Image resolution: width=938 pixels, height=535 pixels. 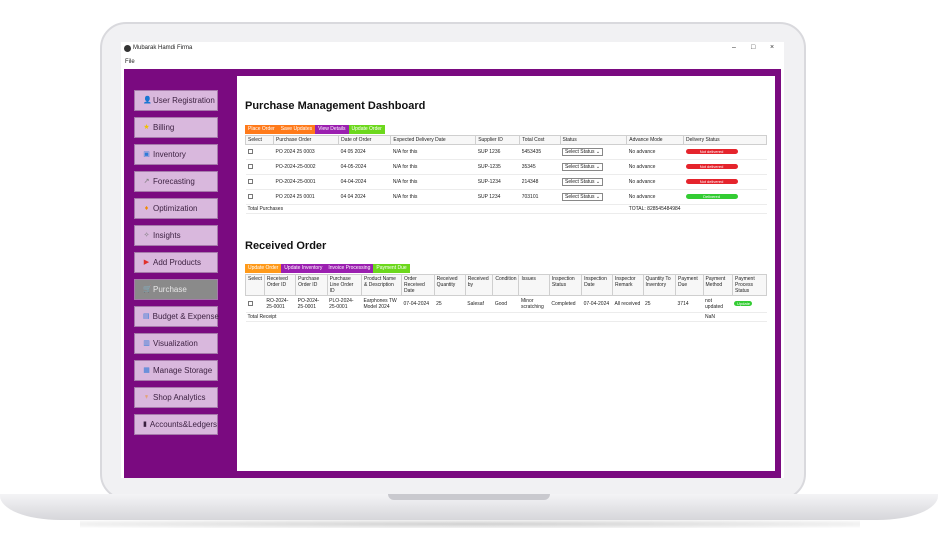 I want to click on column-header: Purchase Order ID, so click(x=311, y=285).